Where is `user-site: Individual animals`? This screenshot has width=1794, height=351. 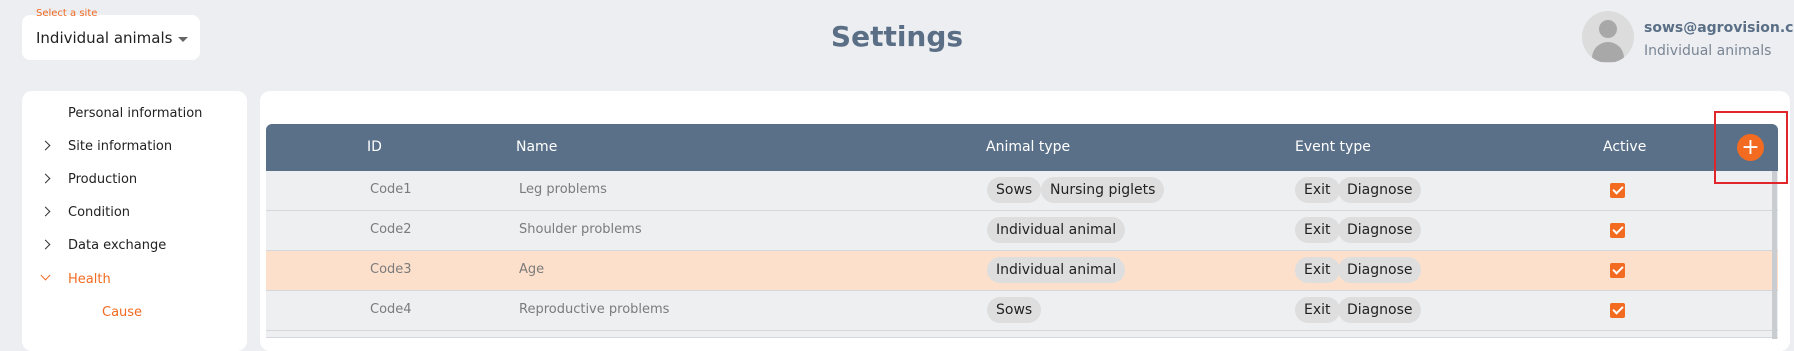
user-site: Individual animals is located at coordinates (1708, 51).